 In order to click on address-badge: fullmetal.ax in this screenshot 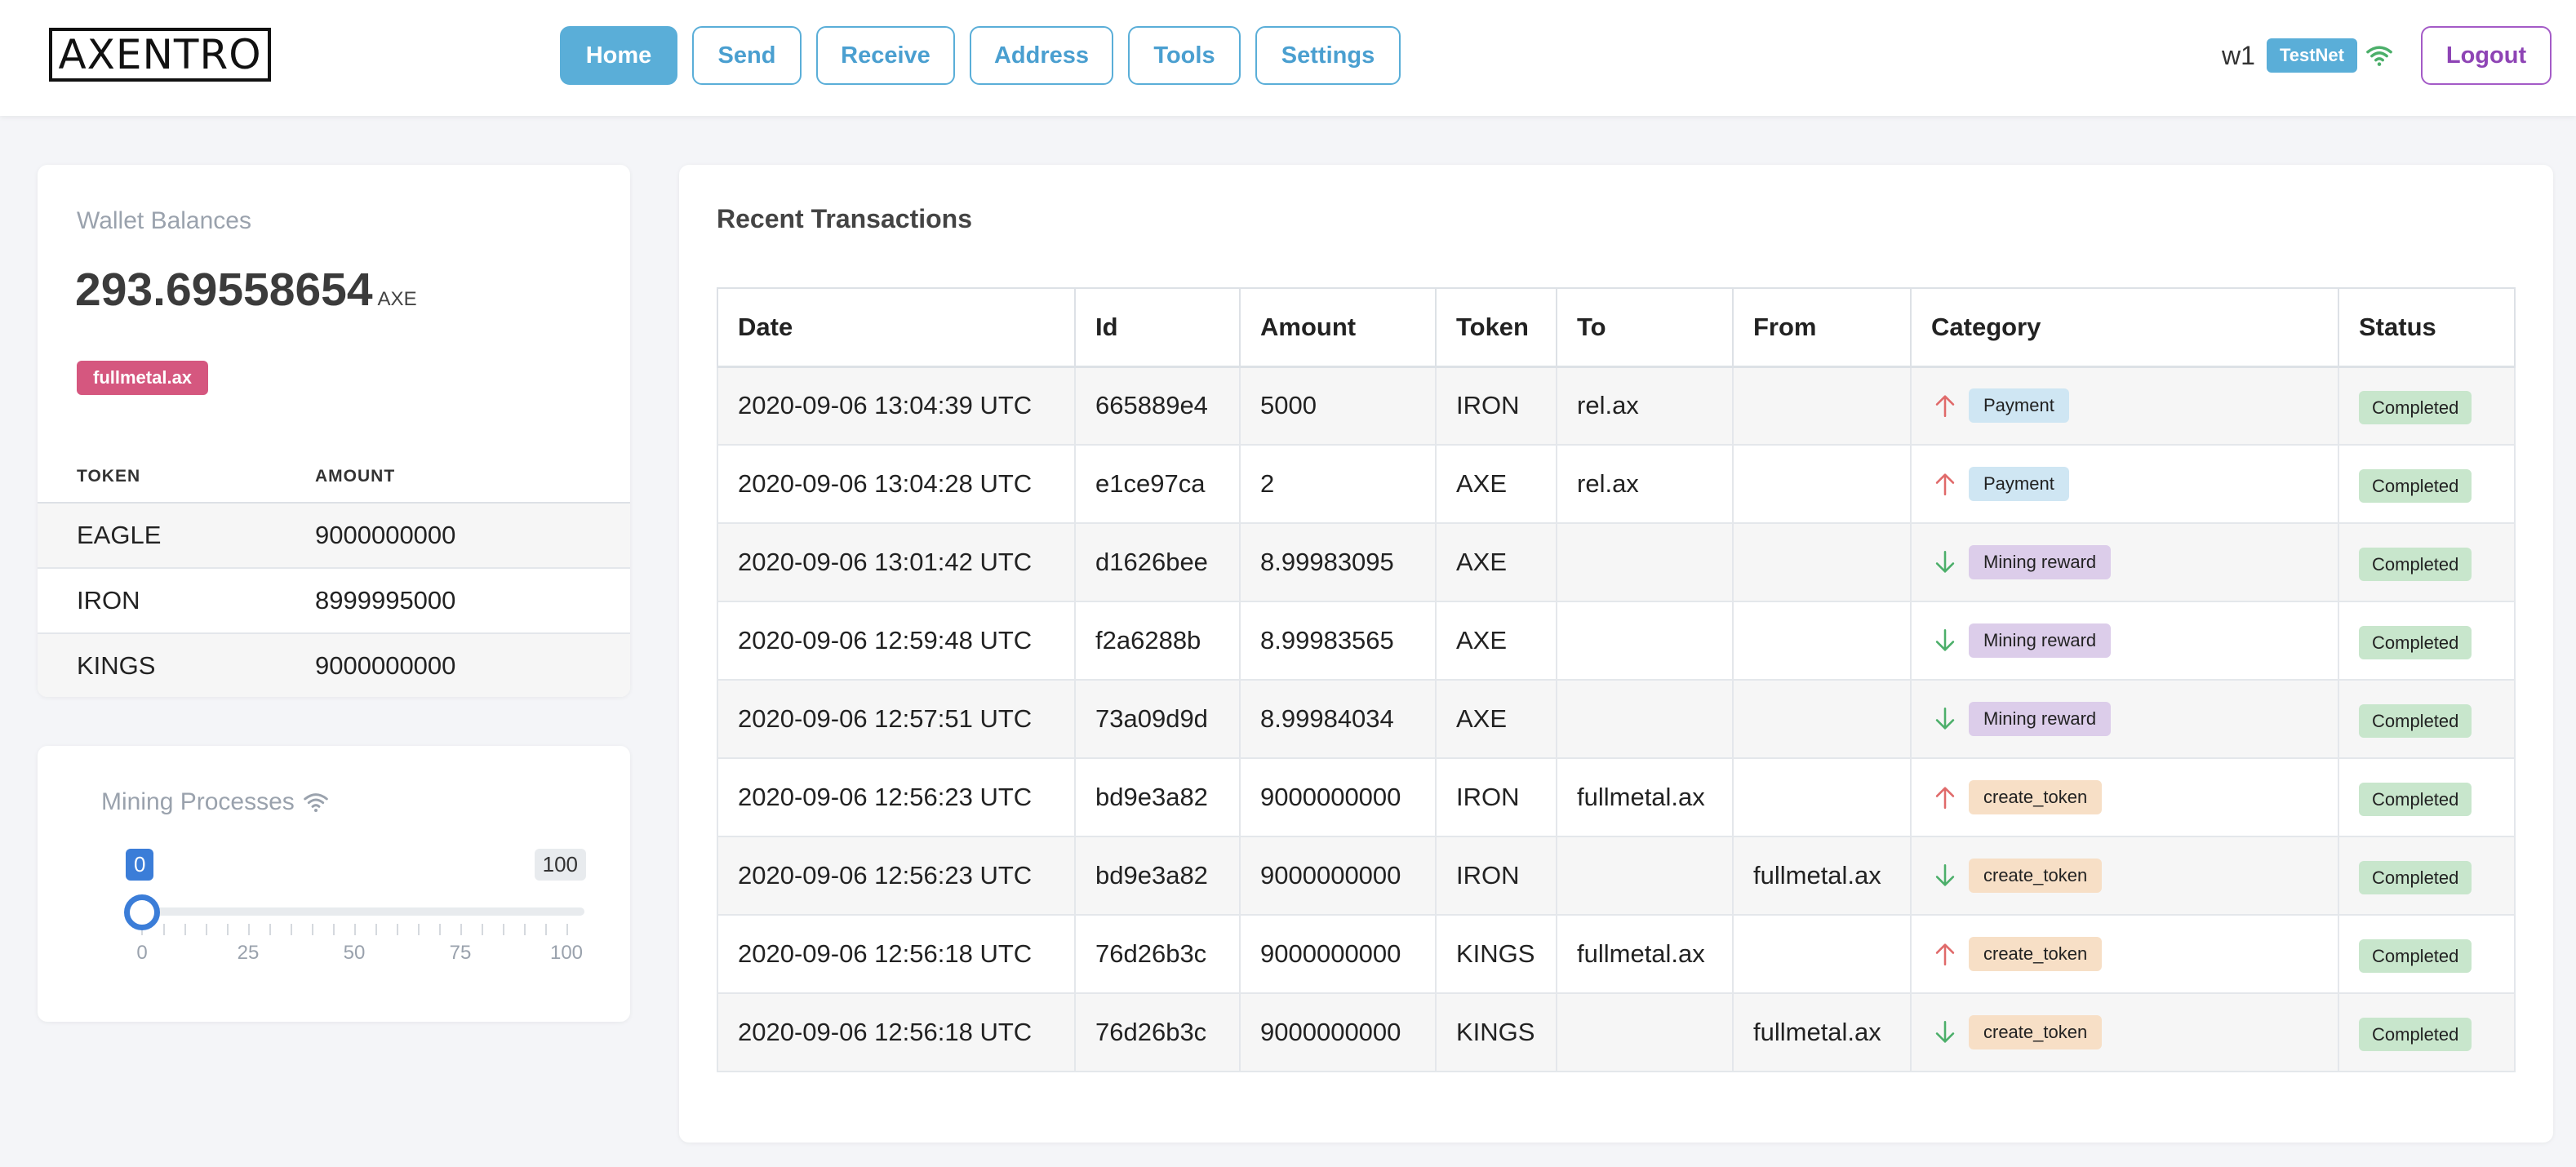, I will do `click(143, 378)`.